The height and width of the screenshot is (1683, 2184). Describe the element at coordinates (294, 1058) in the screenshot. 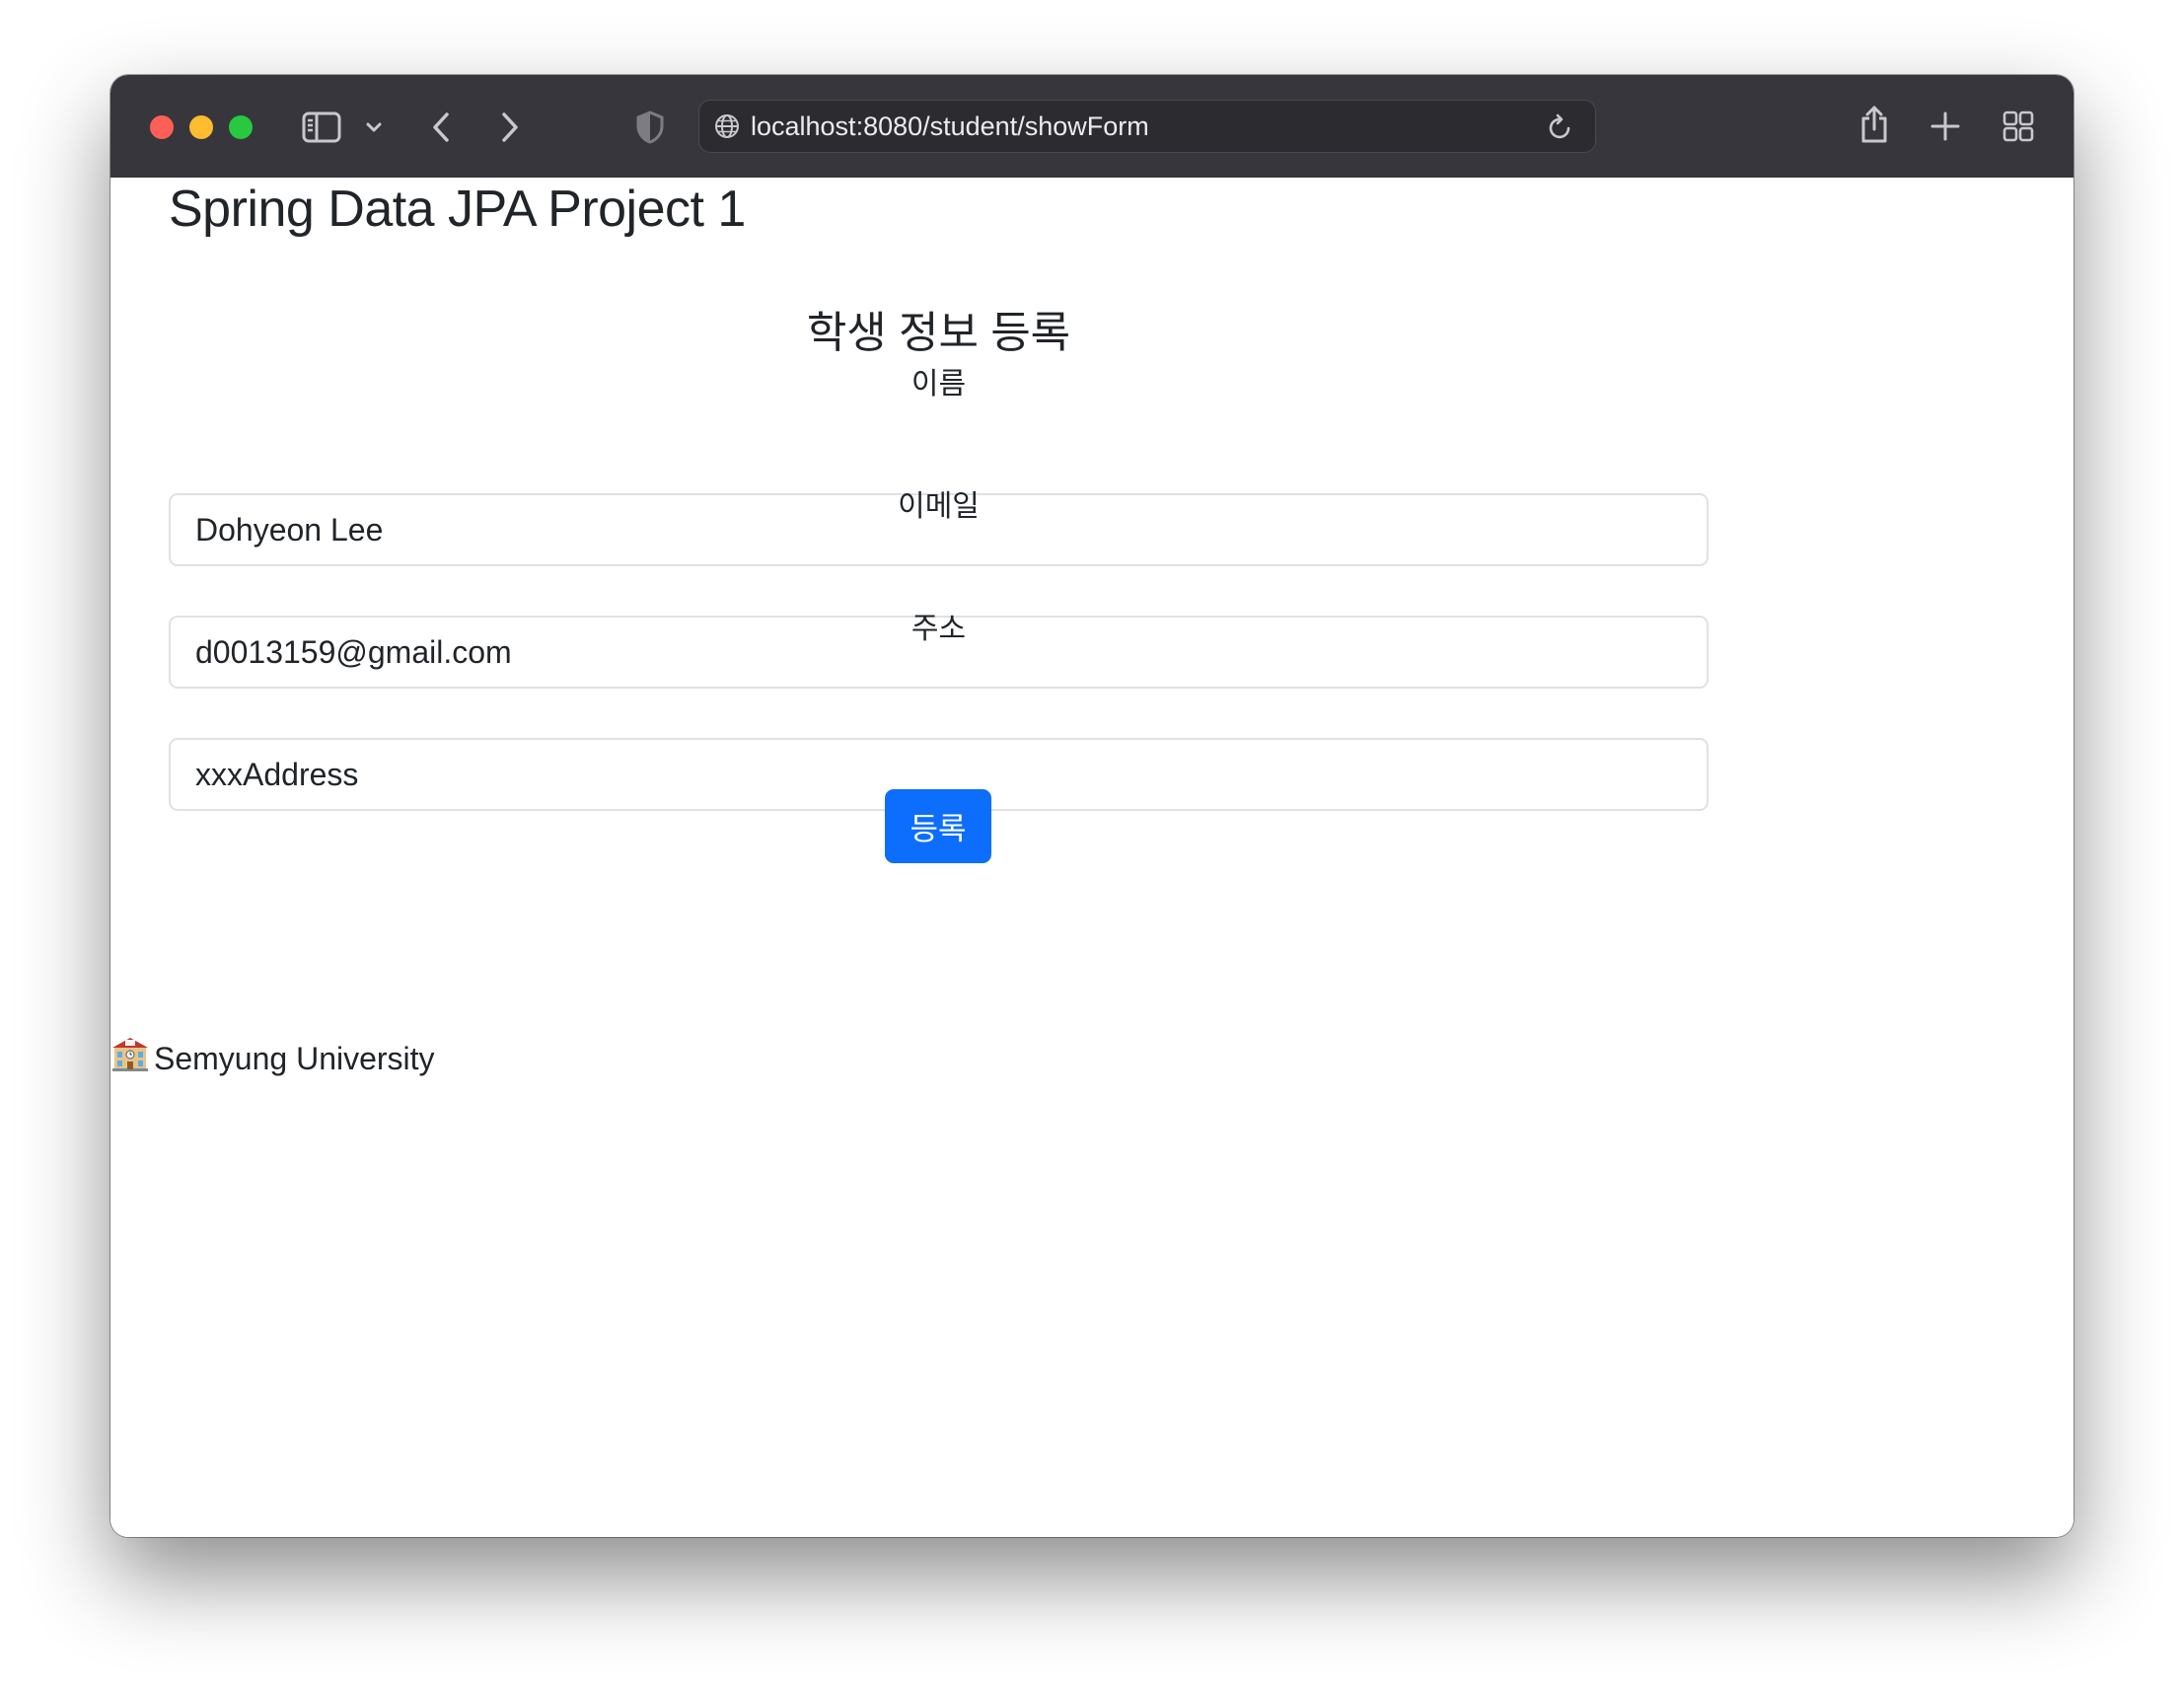

I see `footer-text: Semyung University` at that location.